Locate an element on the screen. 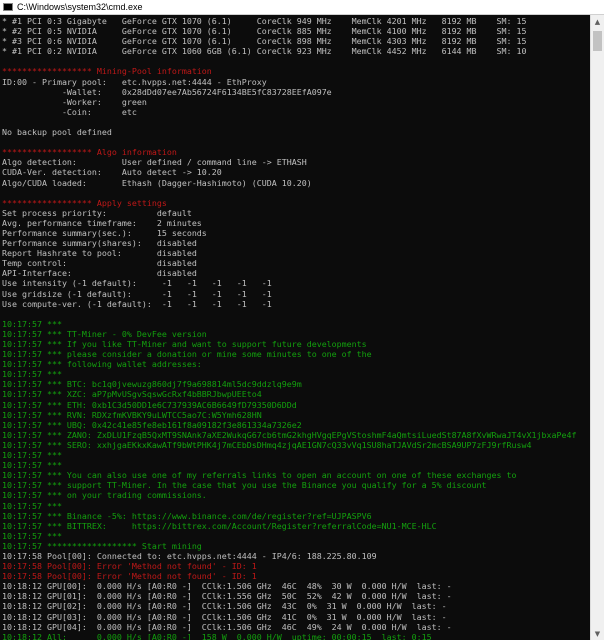 The width and height of the screenshot is (604, 640). console-line: 10:17:57 ****************** Start mining is located at coordinates (102, 545).